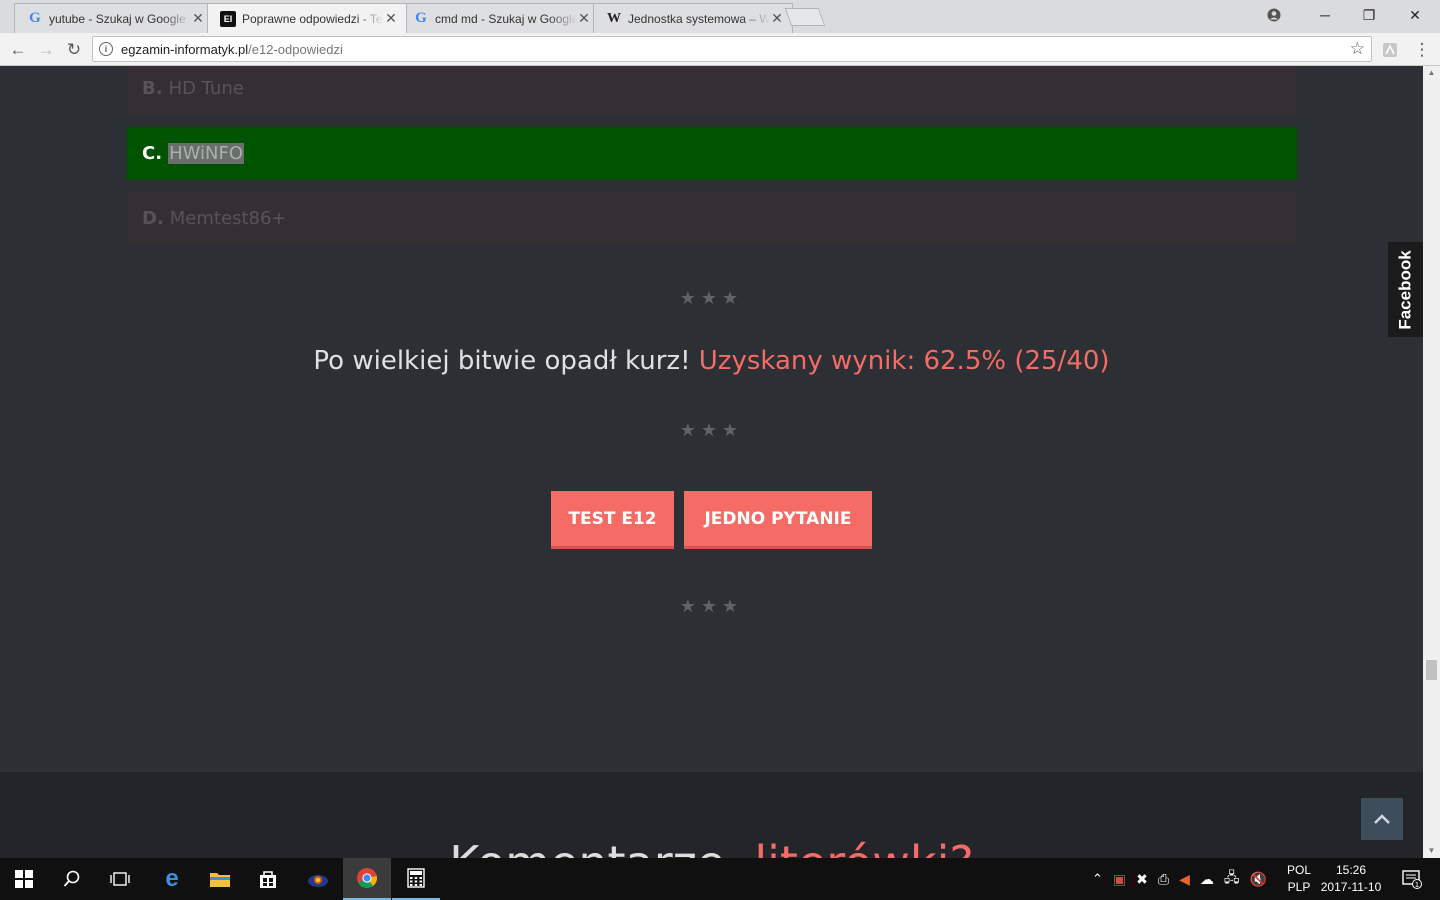 The image size is (1440, 900). I want to click on url-host: egzamin-informatyk.pl, so click(185, 49).